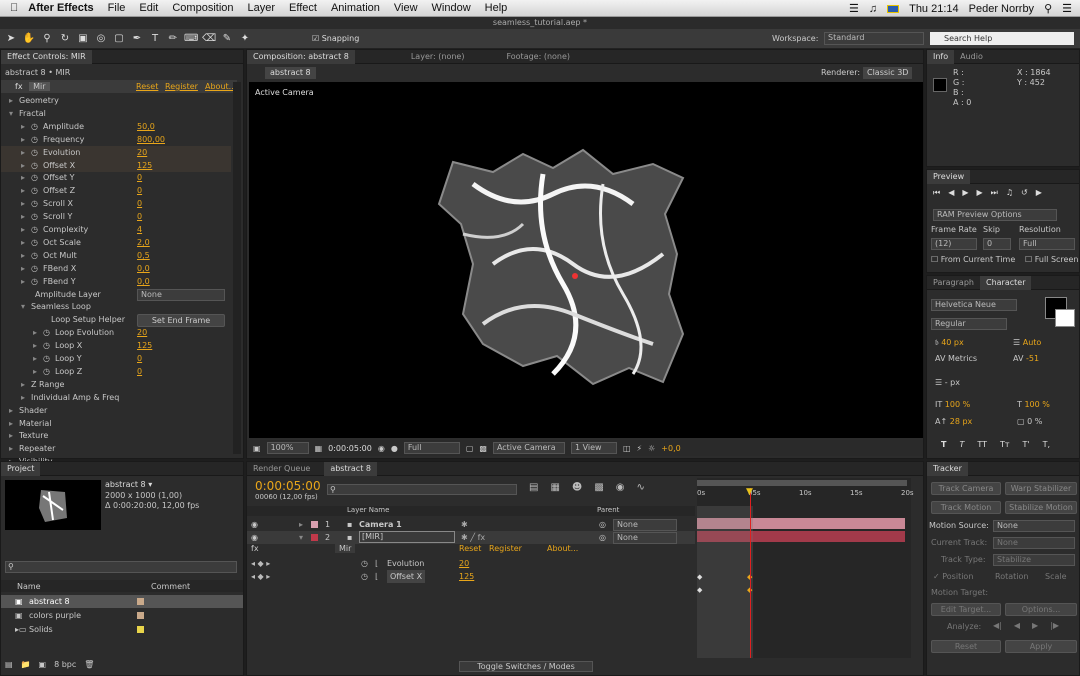  What do you see at coordinates (26, 664) in the screenshot?
I see `new-folder-icon: 📁` at bounding box center [26, 664].